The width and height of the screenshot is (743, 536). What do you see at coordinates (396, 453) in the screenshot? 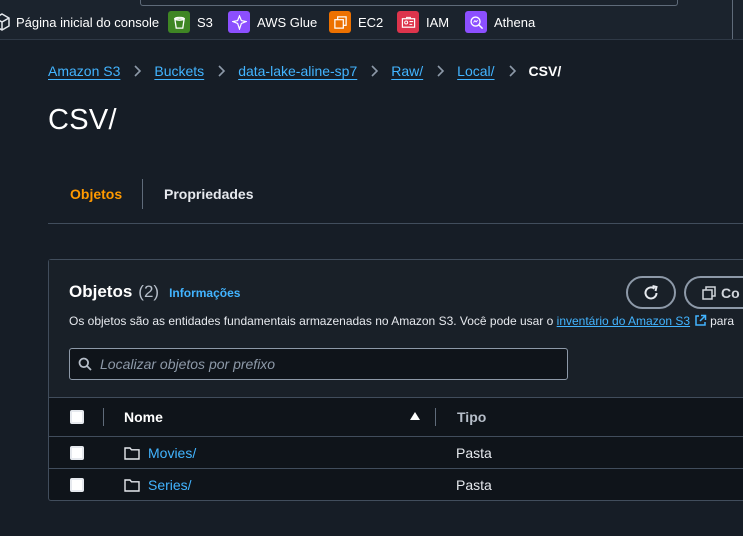
I see `table-row: Movies/ Pasta` at bounding box center [396, 453].